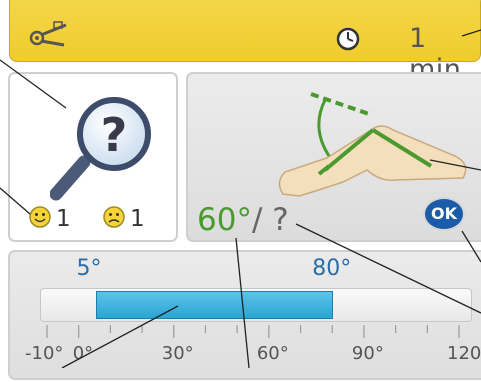 This screenshot has height=382, width=481. I want to click on measured-angle: 60°, so click(224, 220).